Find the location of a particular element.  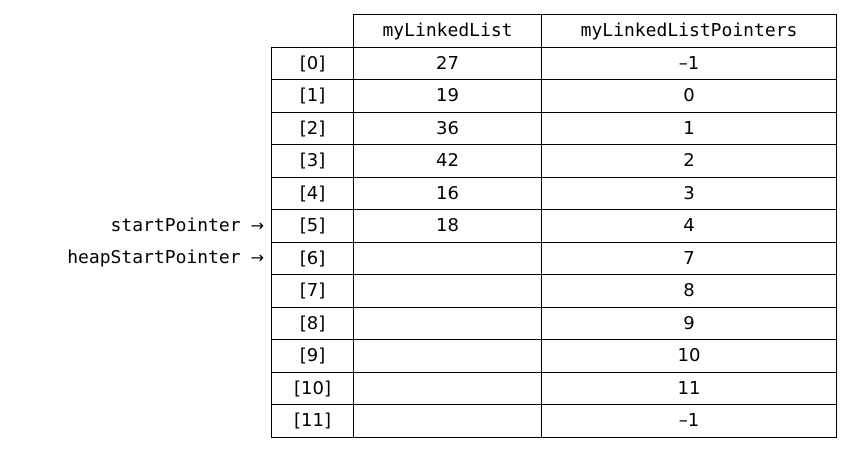

pointer-label: heapStartPointer → is located at coordinates (165, 258).